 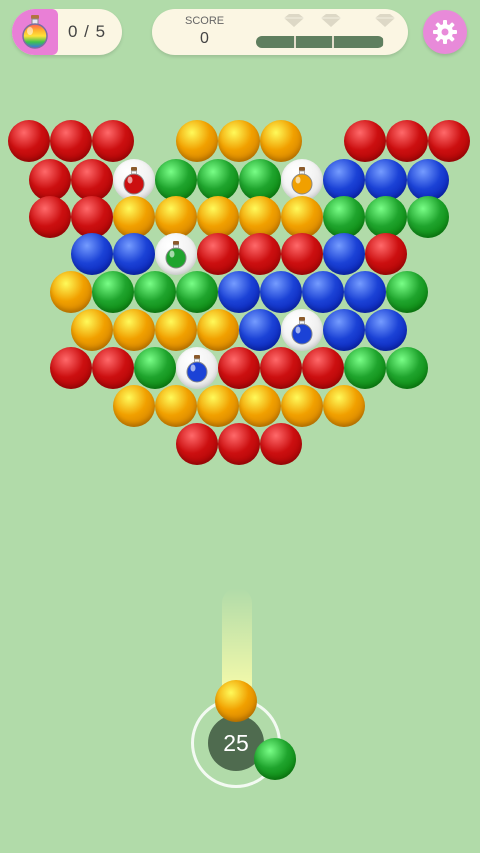 What do you see at coordinates (35, 32) in the screenshot?
I see `potion-bottle-icon` at bounding box center [35, 32].